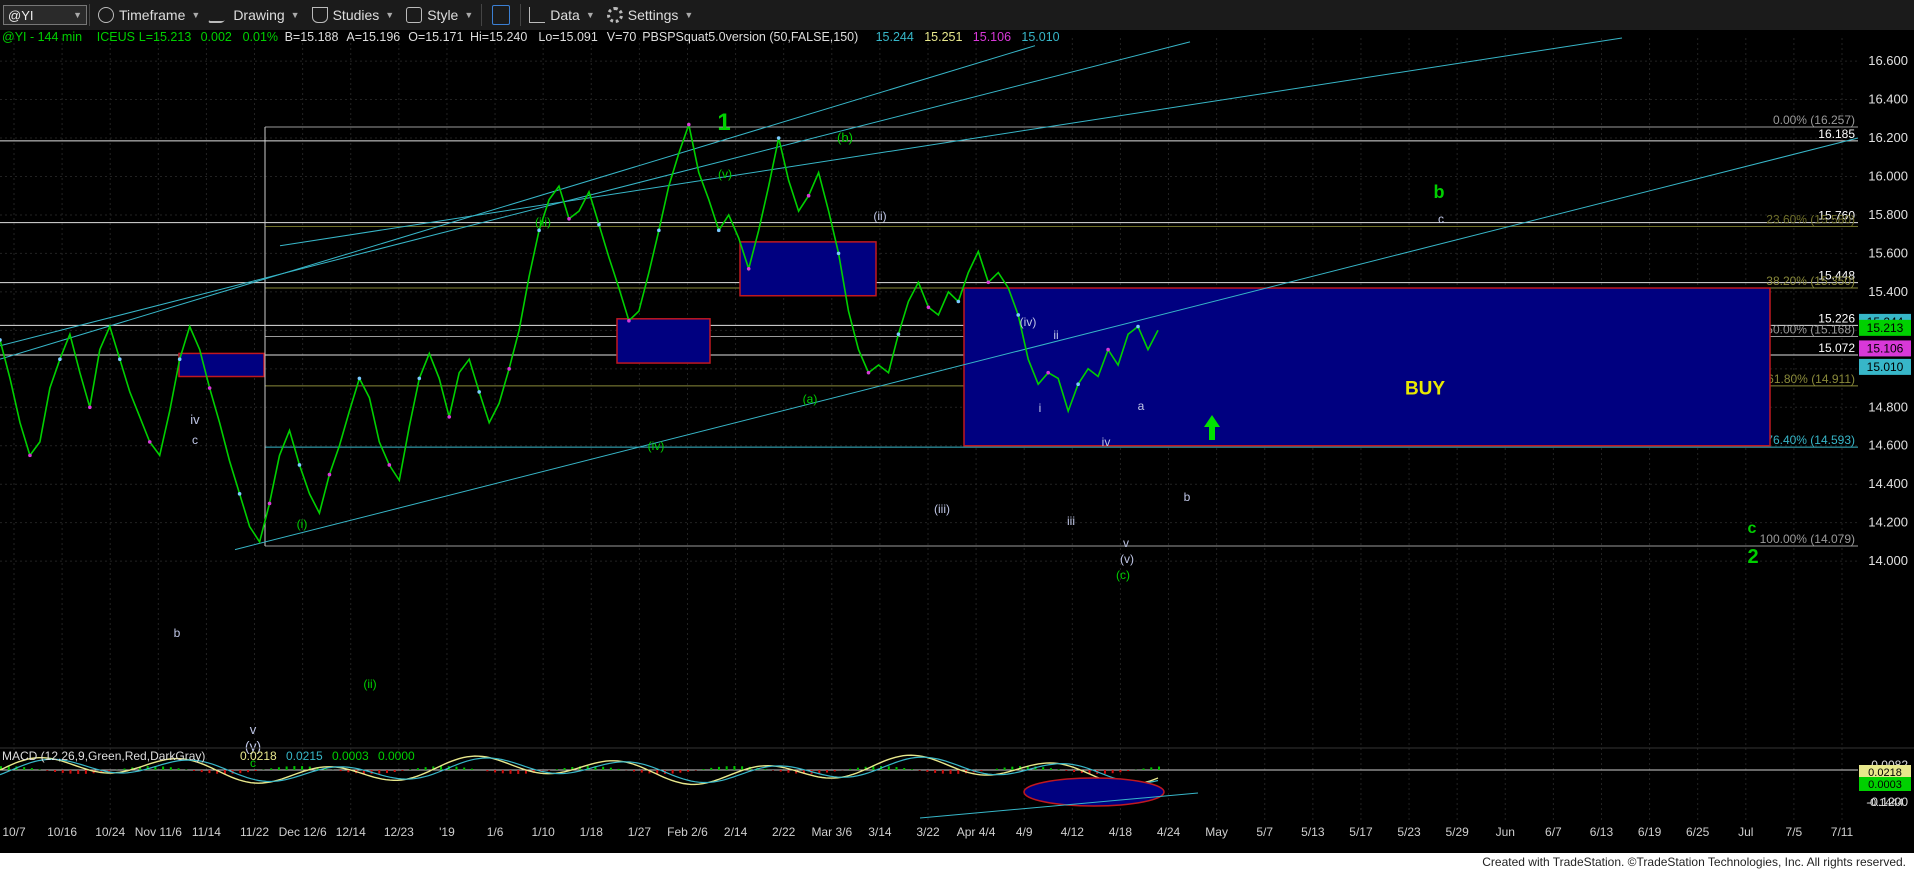 This screenshot has height=872, width=1914. What do you see at coordinates (1216, 832) in the screenshot?
I see `x-tick-label: May` at bounding box center [1216, 832].